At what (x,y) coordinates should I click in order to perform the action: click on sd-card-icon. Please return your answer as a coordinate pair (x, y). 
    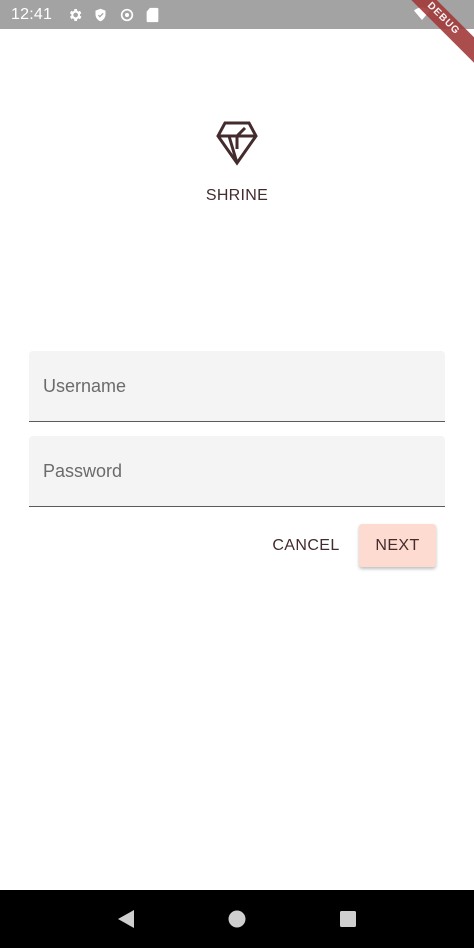
    Looking at the image, I should click on (152, 14).